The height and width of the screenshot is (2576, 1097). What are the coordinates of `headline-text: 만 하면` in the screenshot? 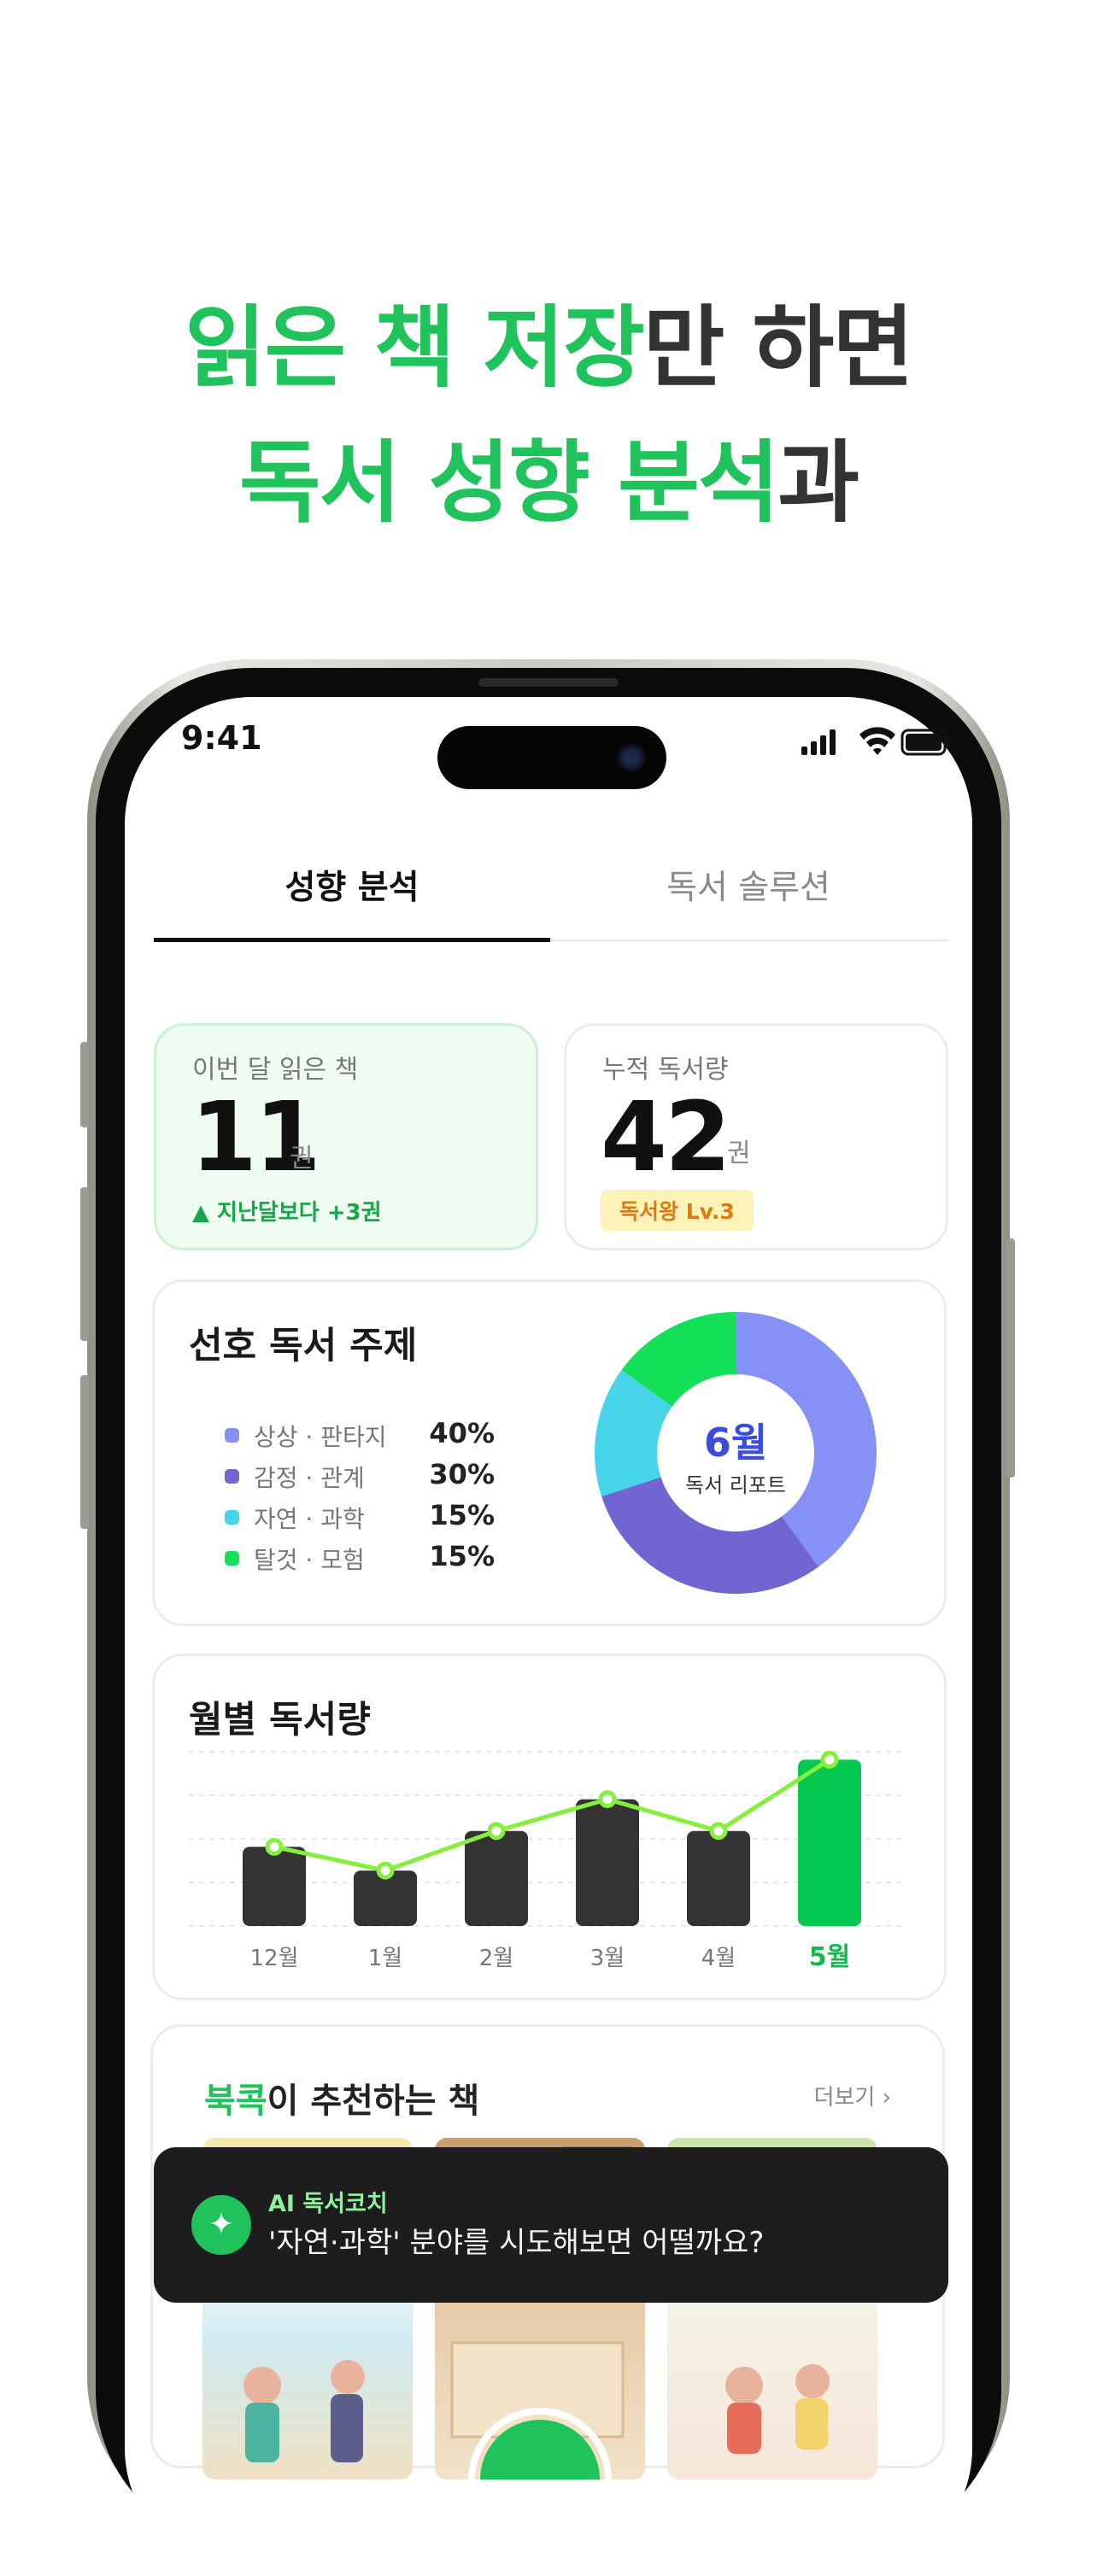 It's located at (778, 348).